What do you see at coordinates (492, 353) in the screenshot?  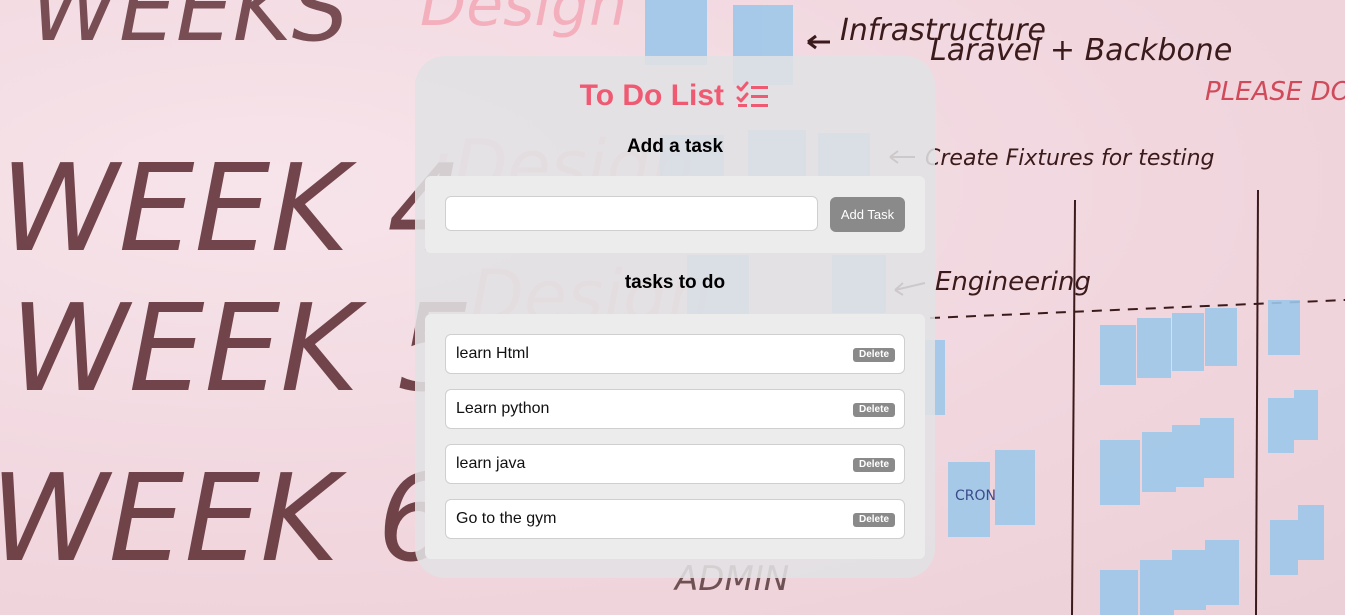 I see `task-text: learn Html` at bounding box center [492, 353].